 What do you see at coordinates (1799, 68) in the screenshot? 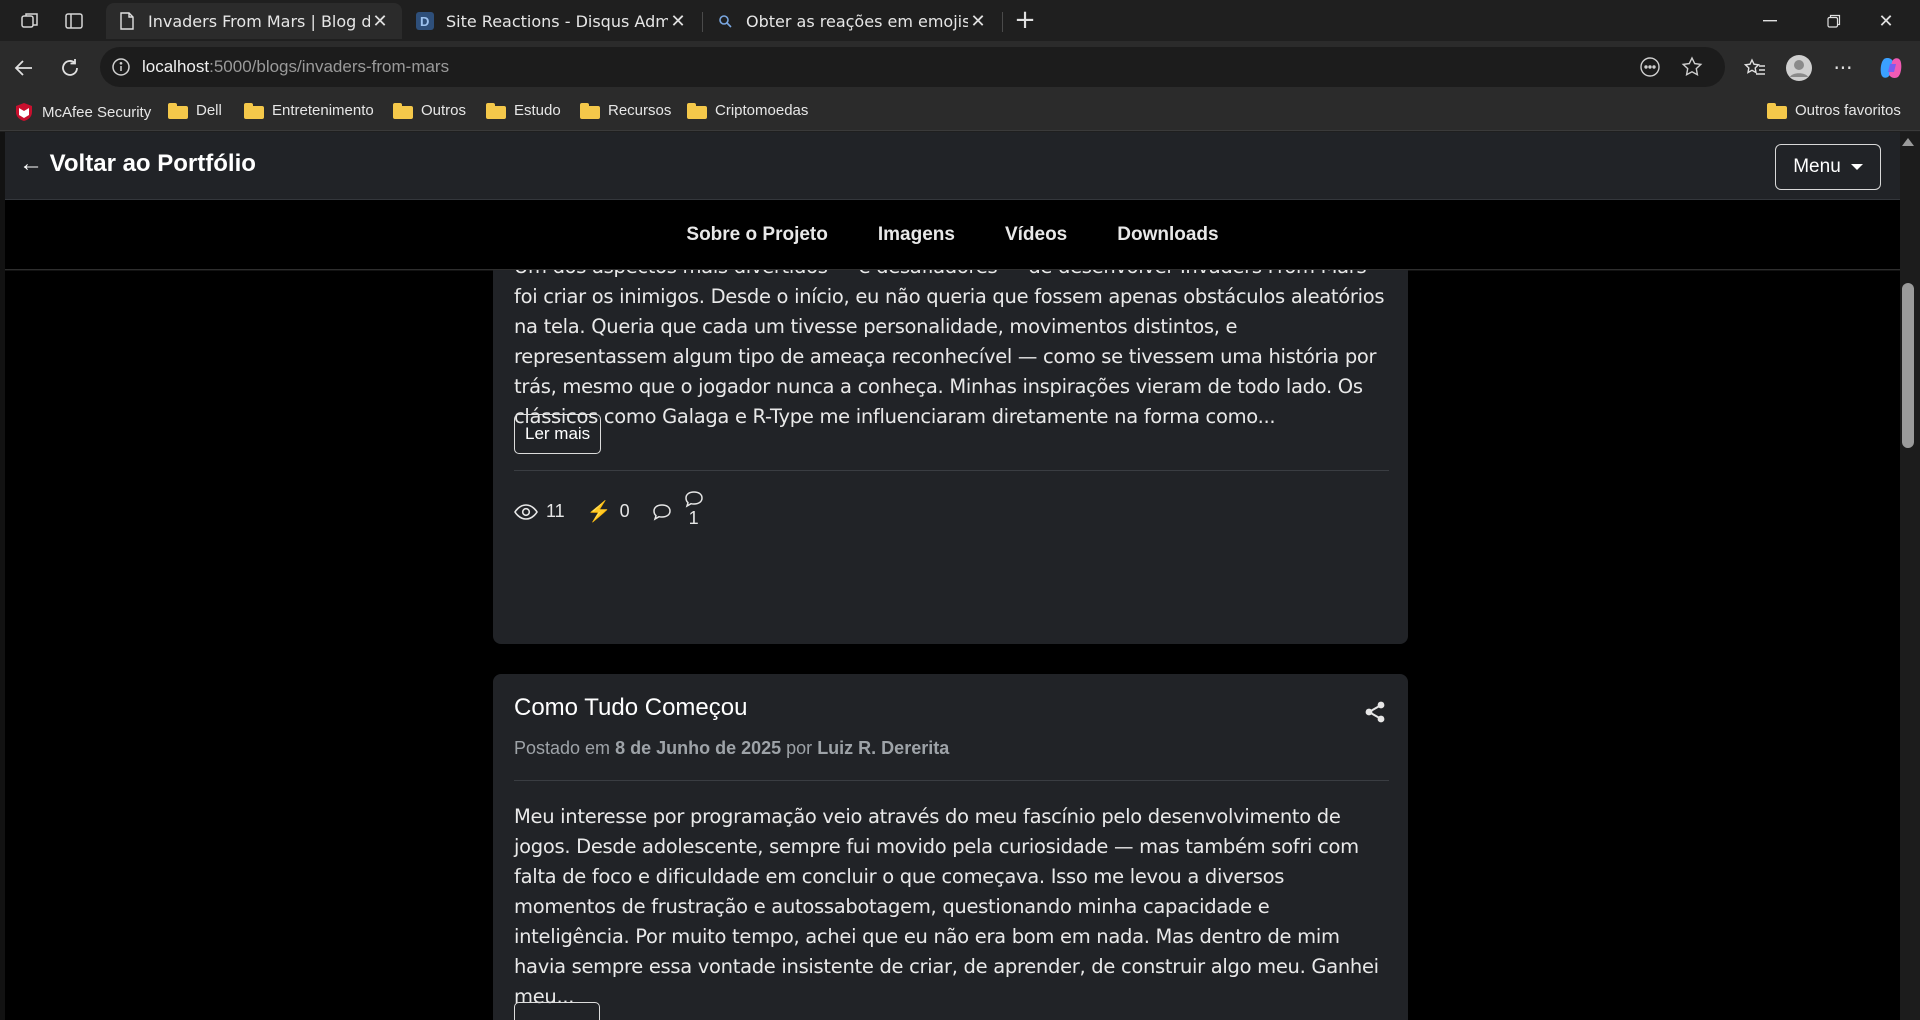
I see `profile-avatar-icon` at bounding box center [1799, 68].